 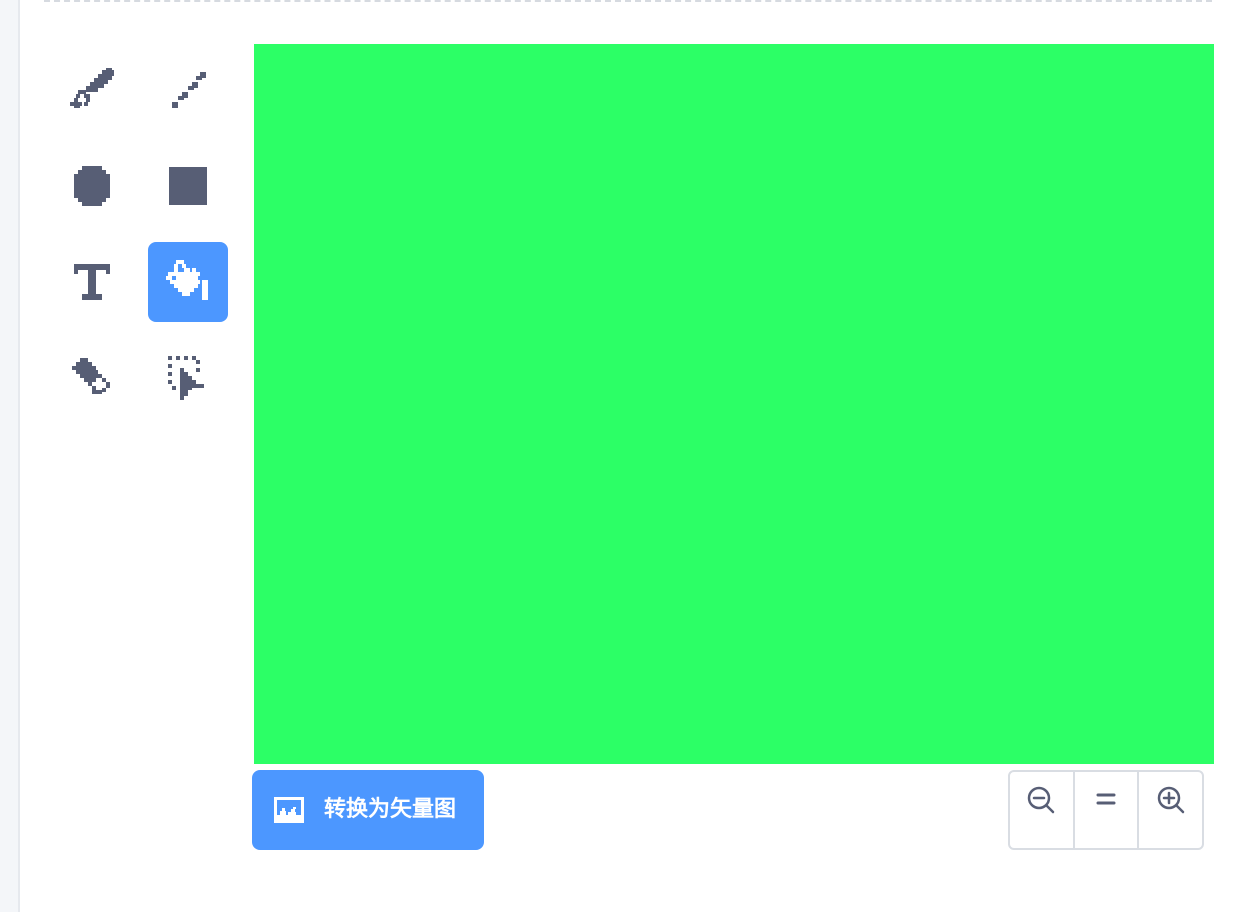 I want to click on top-divider, so click(x=628, y=1).